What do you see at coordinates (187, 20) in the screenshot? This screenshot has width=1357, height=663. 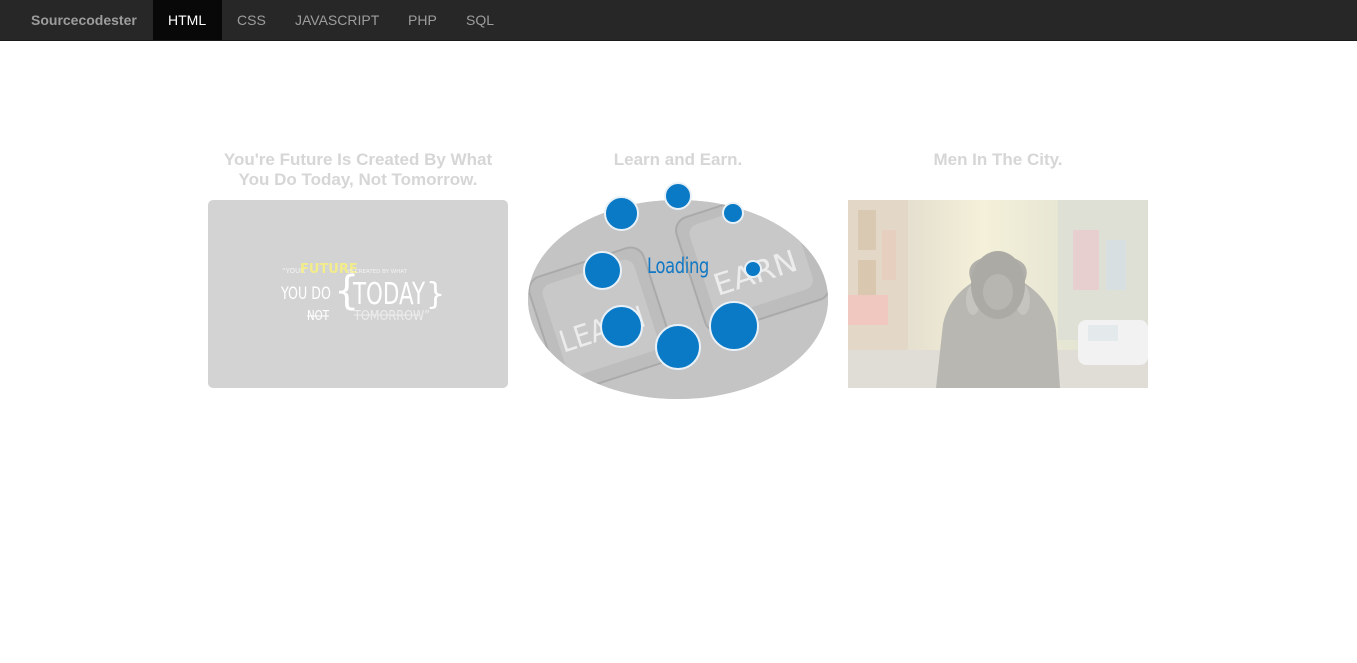 I see `nav-item-html: HTML` at bounding box center [187, 20].